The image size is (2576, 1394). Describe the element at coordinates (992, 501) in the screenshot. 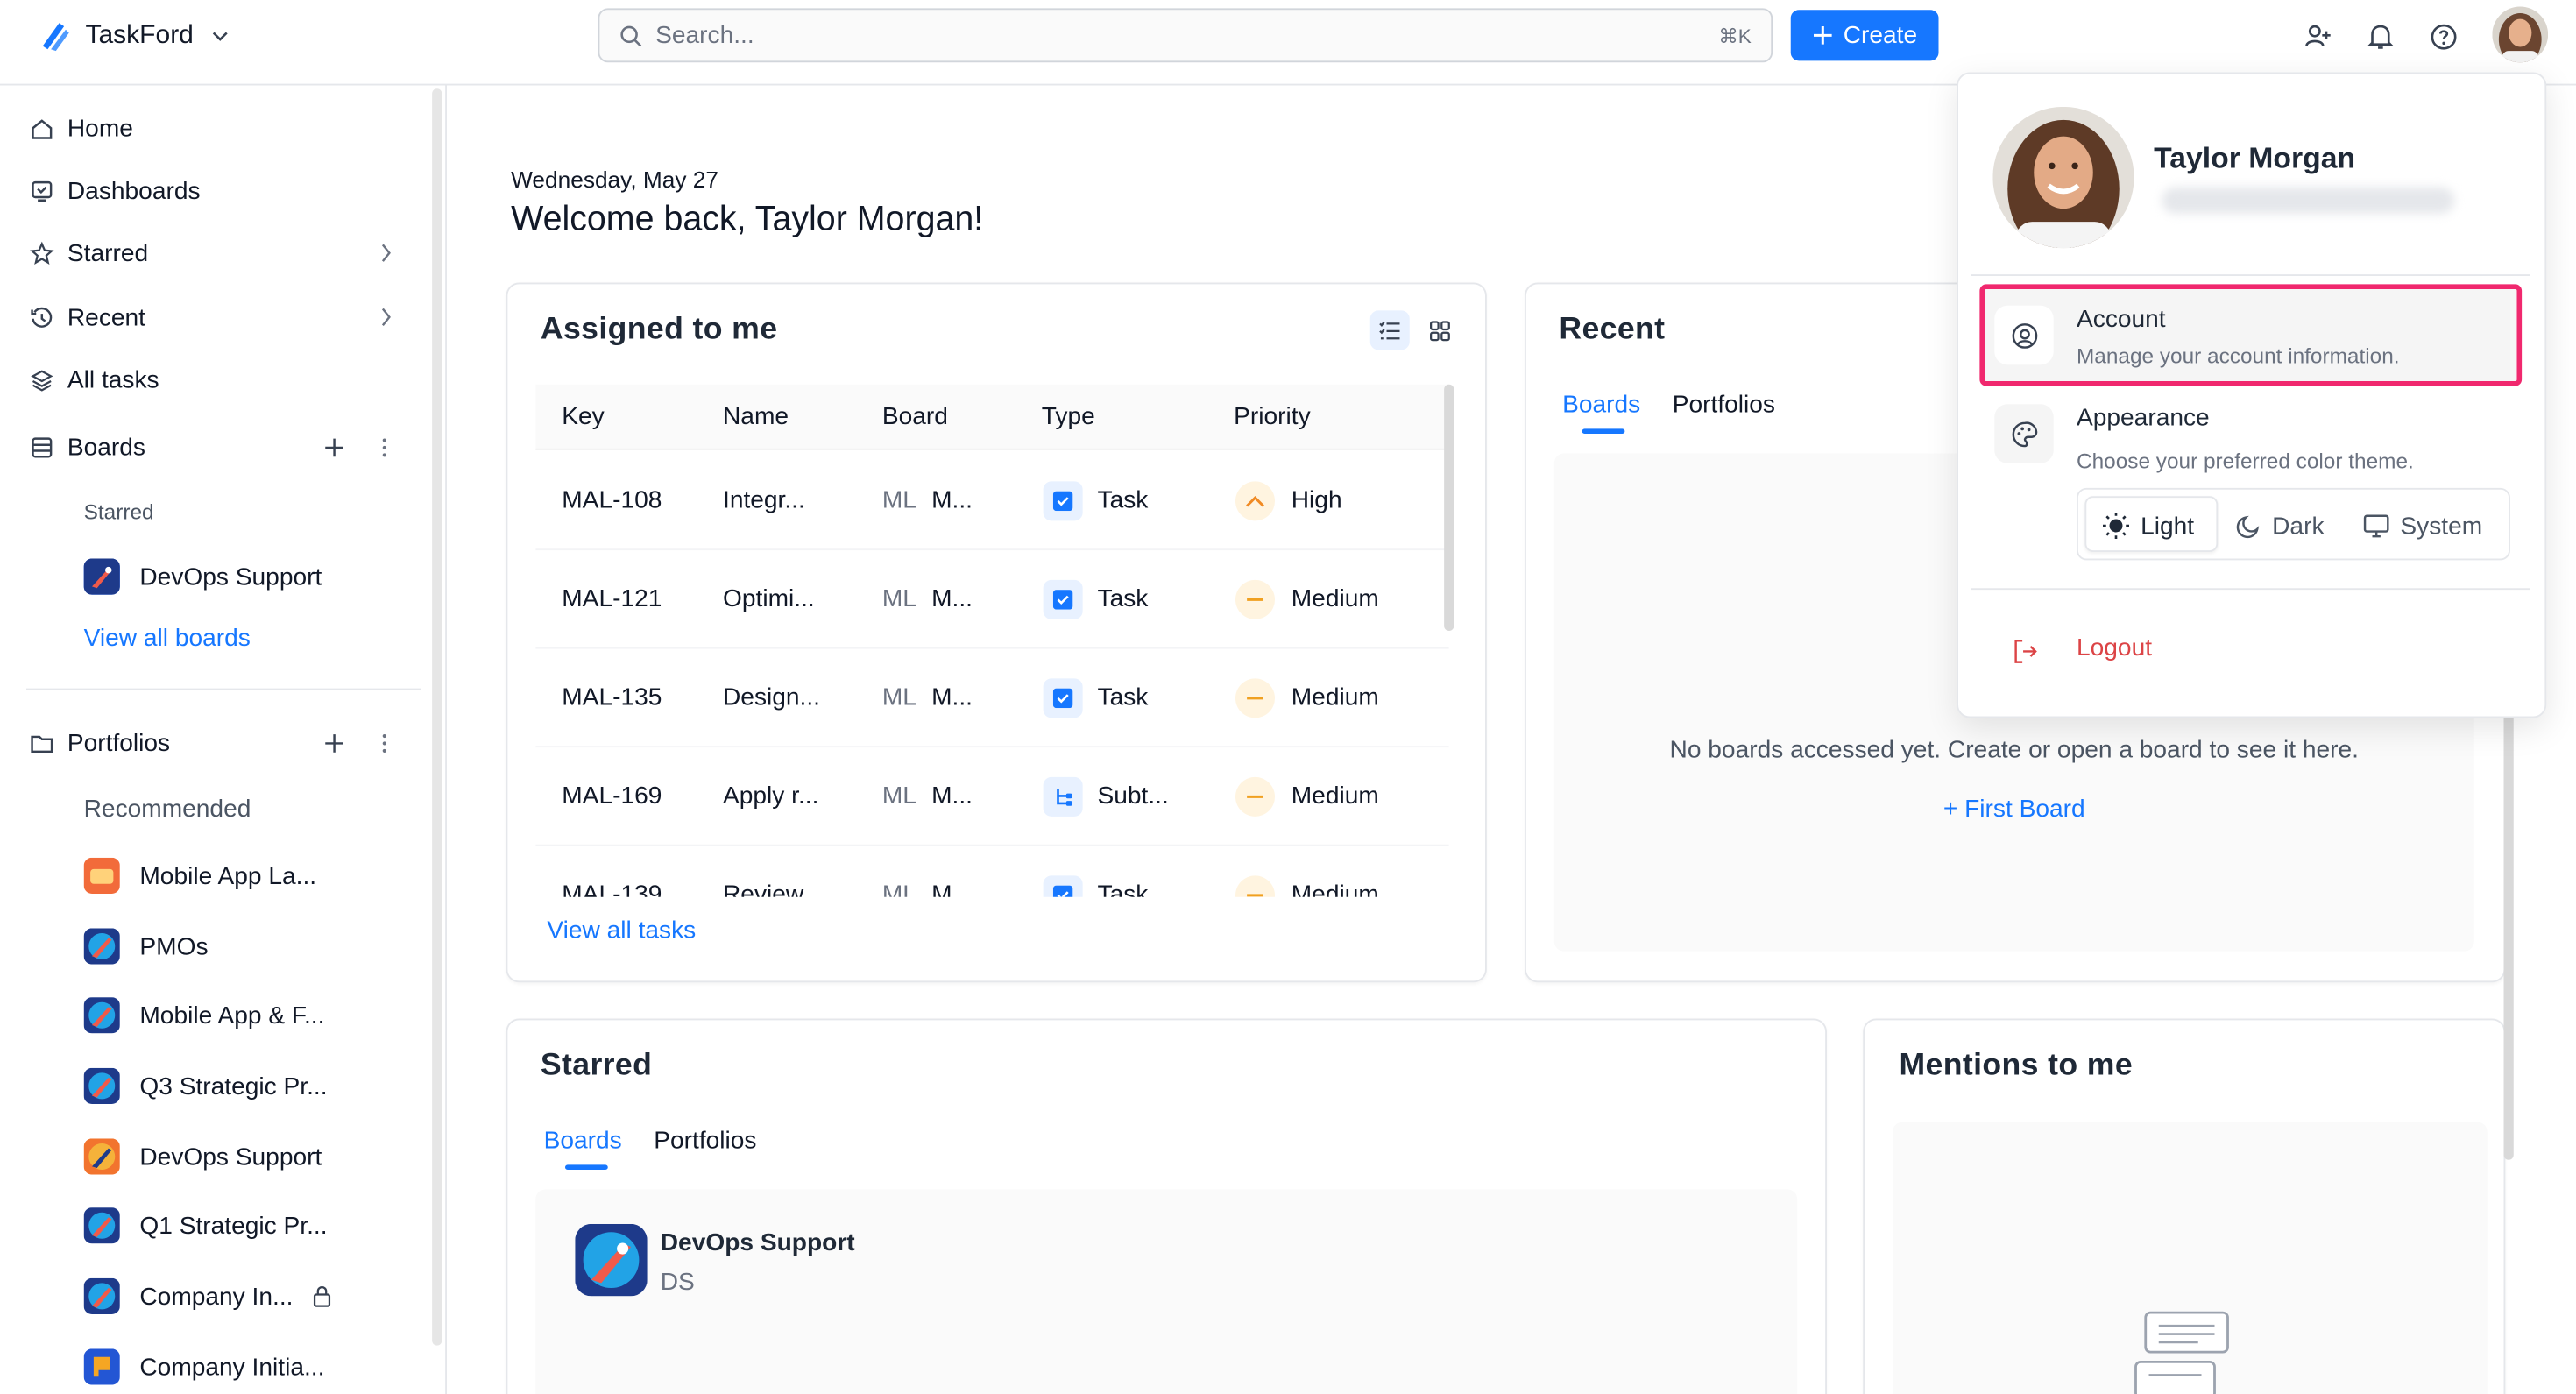

I see `table-row: MAL-108 Integr... ML M... Task High` at that location.